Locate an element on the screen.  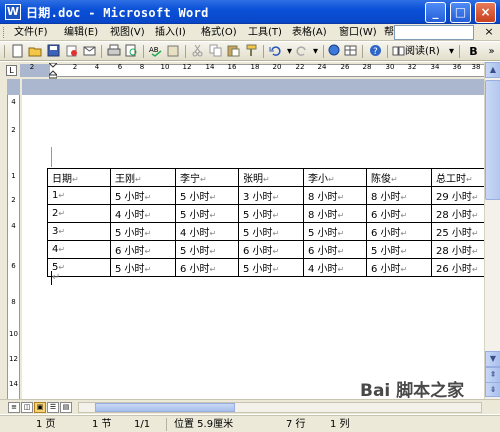
menu-tools: 工具(T) is located at coordinates (265, 32).